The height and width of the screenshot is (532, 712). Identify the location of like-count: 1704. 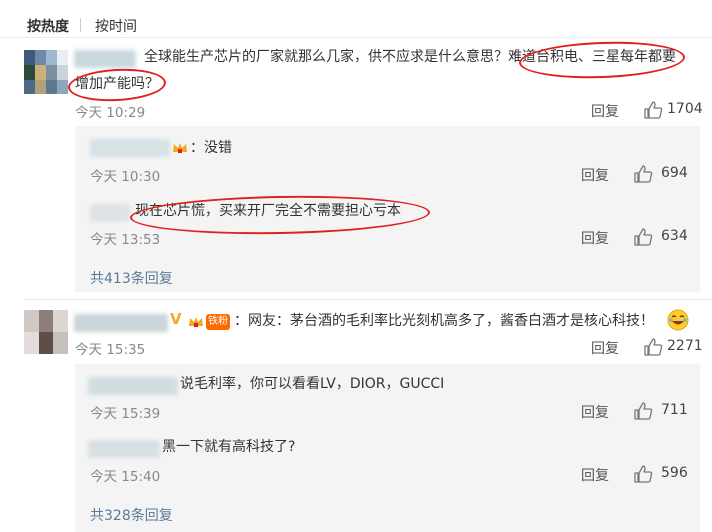
(685, 109).